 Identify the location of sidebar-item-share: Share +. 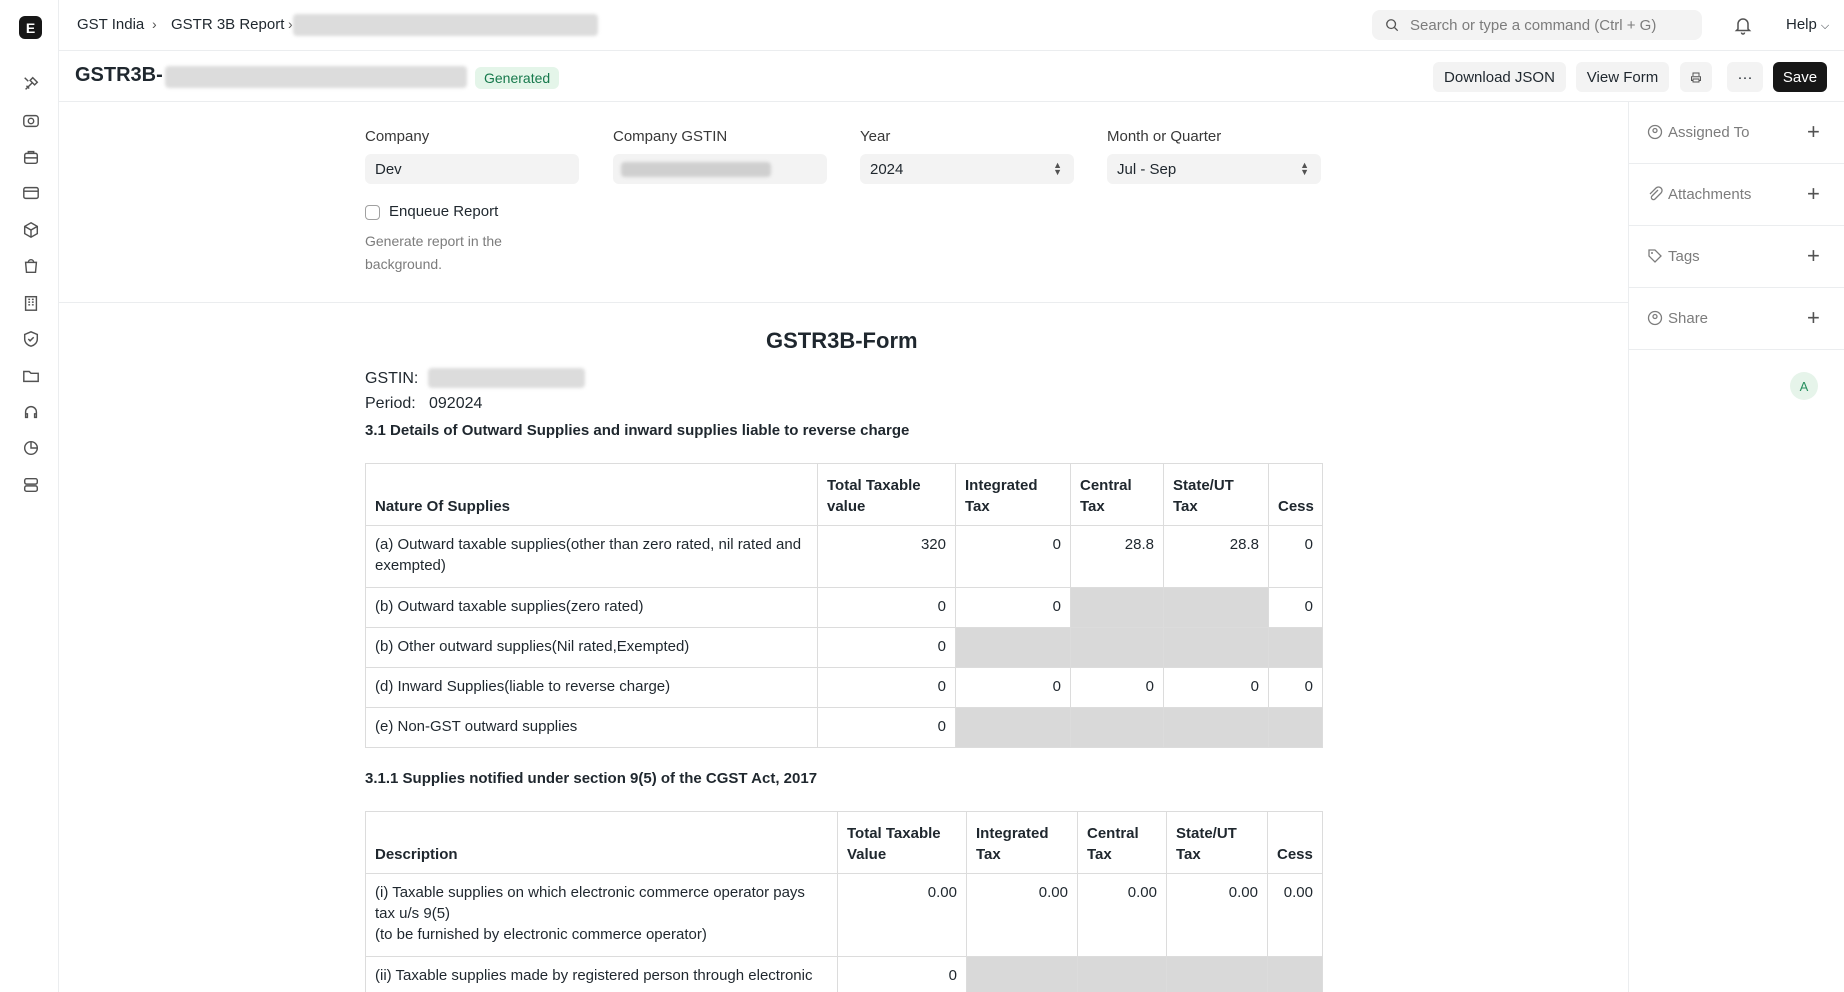
(1736, 319).